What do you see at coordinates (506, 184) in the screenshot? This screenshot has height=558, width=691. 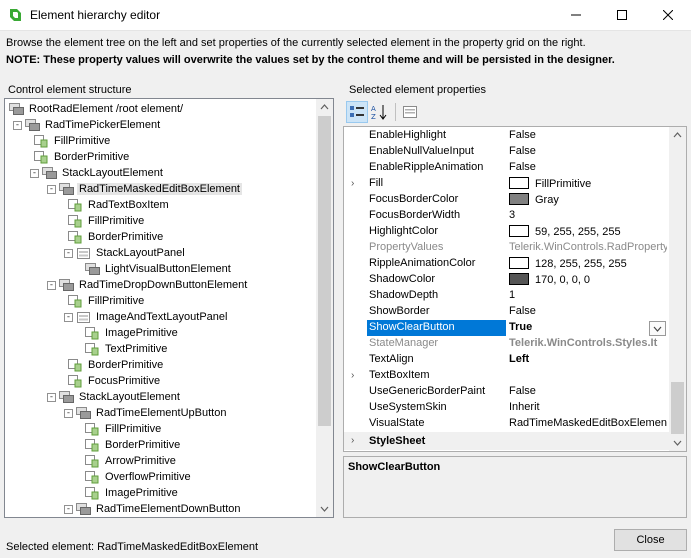 I see `property-row: › Fill FillPrimitive` at bounding box center [506, 184].